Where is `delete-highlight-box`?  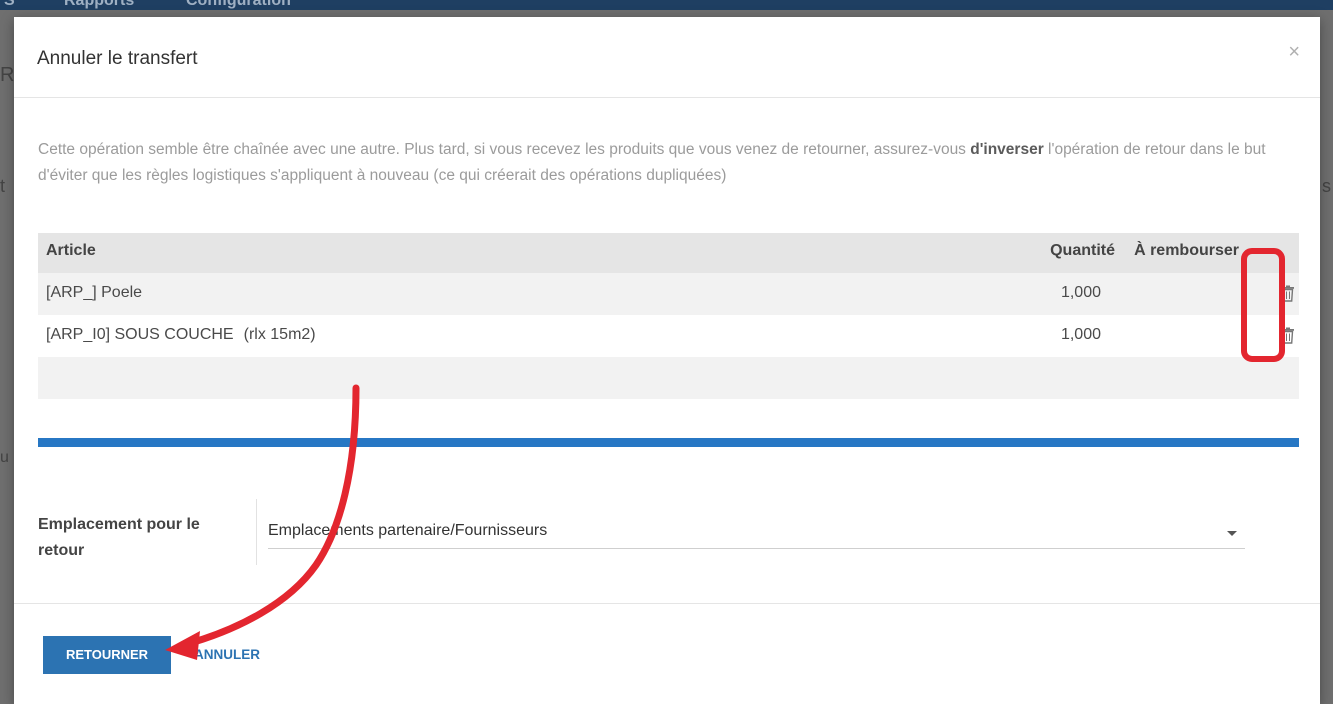 delete-highlight-box is located at coordinates (1263, 305).